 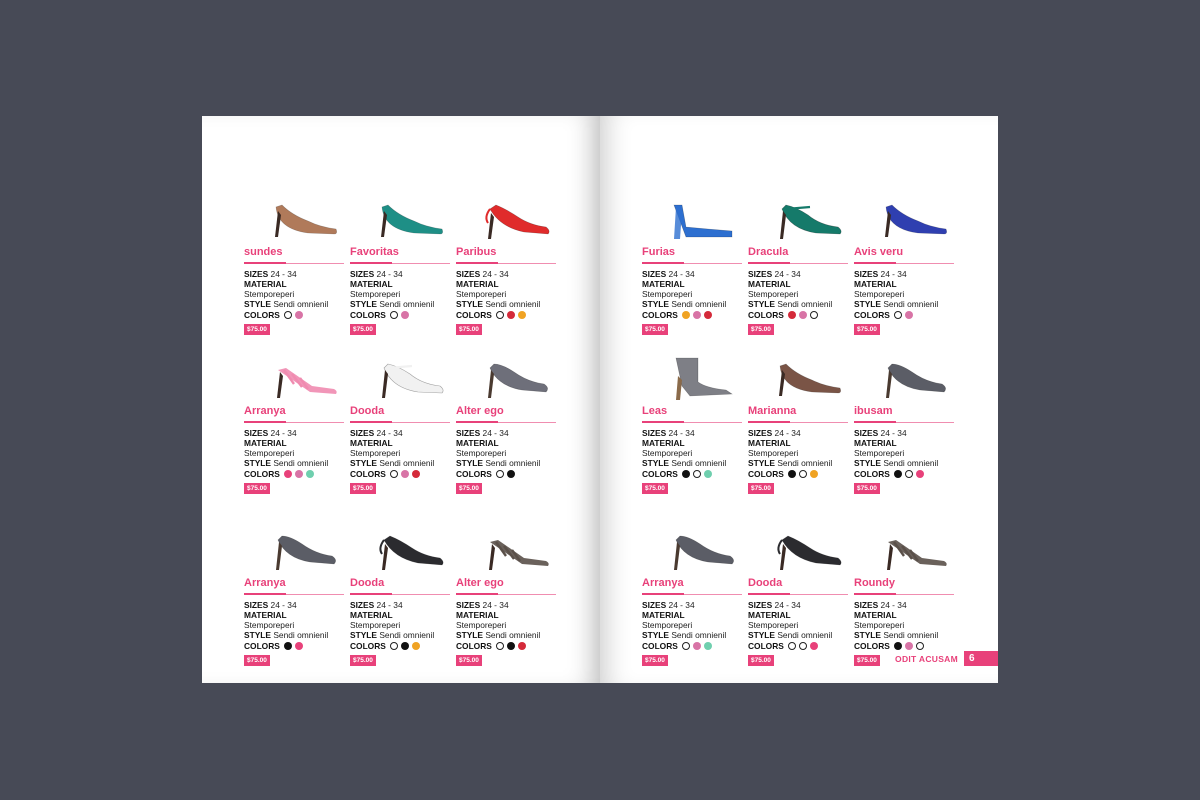 What do you see at coordinates (874, 583) in the screenshot?
I see `product-name: Roundy` at bounding box center [874, 583].